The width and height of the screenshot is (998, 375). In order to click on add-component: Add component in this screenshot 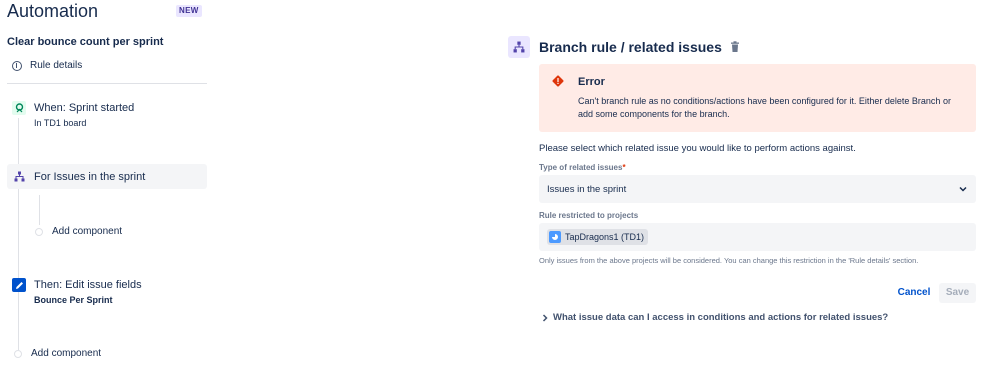, I will do `click(57, 353)`.